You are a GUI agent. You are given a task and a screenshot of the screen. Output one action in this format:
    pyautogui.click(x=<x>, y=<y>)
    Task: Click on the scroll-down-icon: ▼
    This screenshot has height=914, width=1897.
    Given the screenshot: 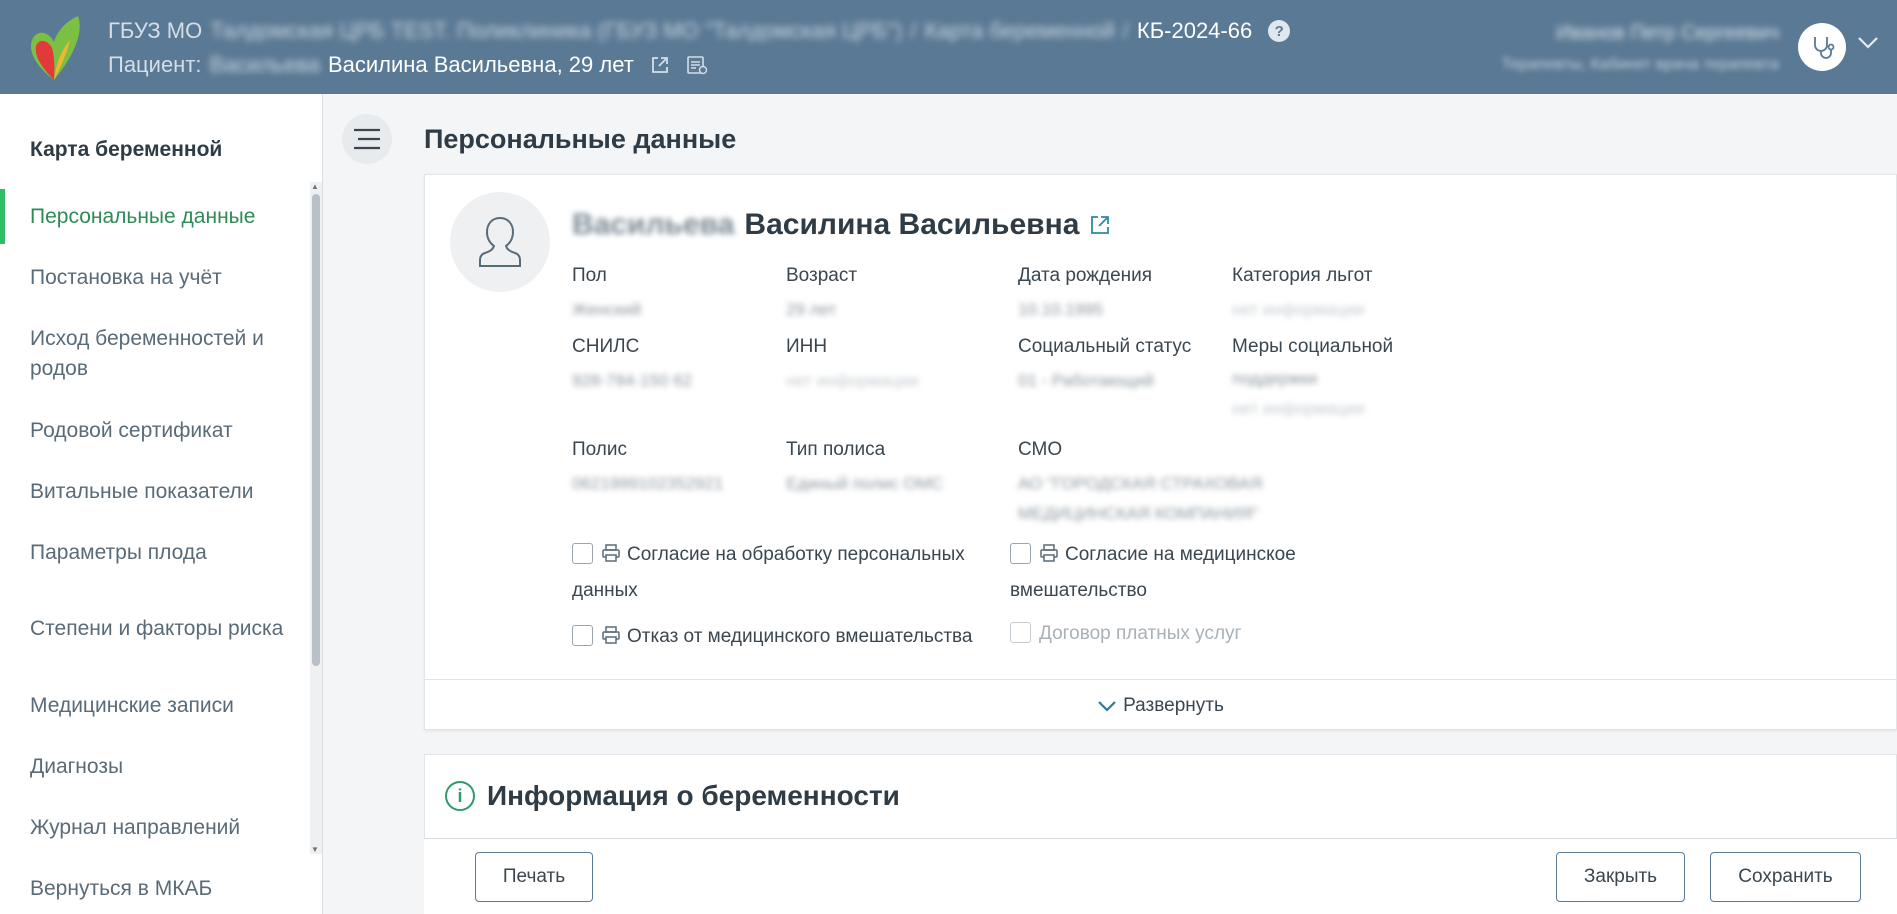 What is the action you would take?
    pyautogui.click(x=315, y=849)
    